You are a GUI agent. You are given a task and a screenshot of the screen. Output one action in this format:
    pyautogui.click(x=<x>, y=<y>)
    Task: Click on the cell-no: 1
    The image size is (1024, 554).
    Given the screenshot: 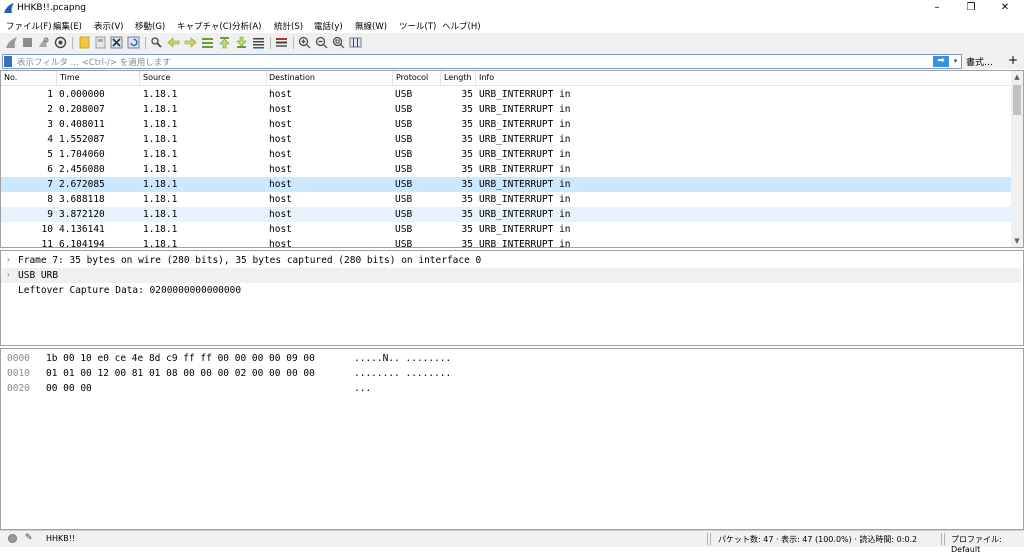 What is the action you would take?
    pyautogui.click(x=50, y=94)
    